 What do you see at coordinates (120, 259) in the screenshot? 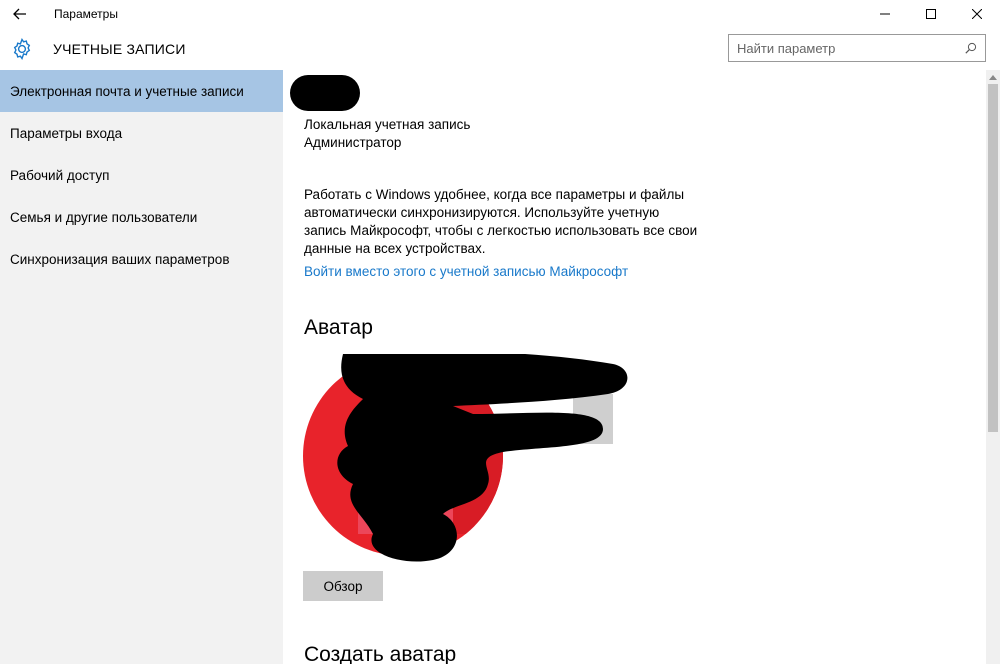
I see `sidebar-item-label: Синхронизация ваших параметров` at bounding box center [120, 259].